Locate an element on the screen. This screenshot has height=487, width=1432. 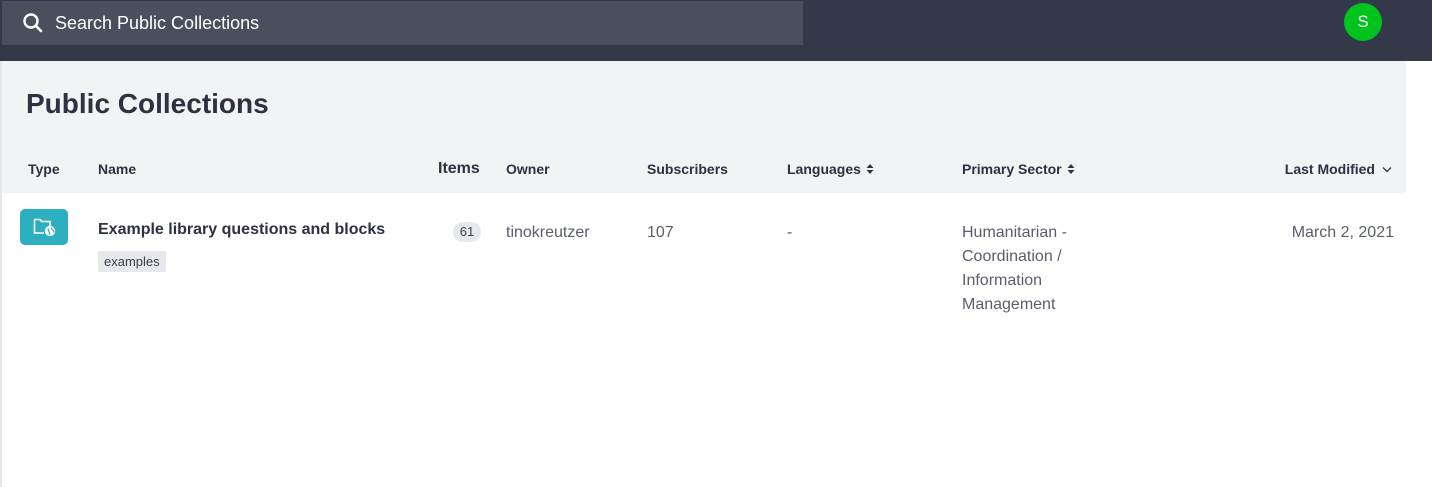
chevron-down-icon is located at coordinates (1387, 169).